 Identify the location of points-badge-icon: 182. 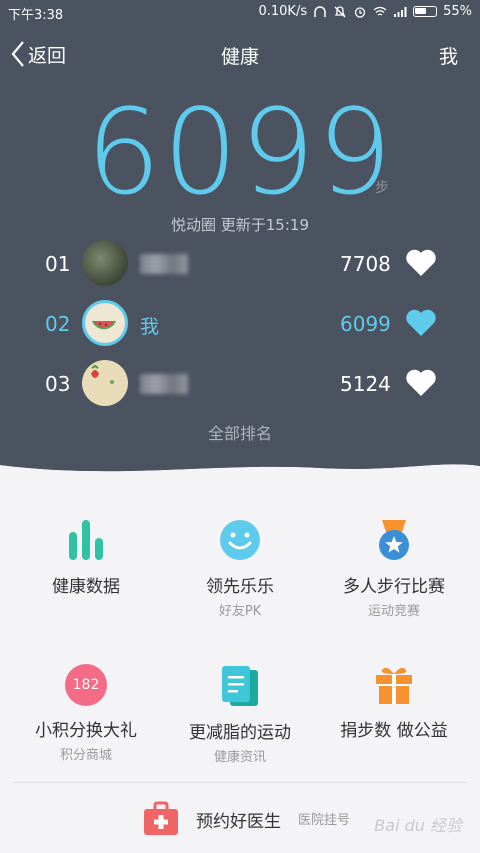
(86, 685).